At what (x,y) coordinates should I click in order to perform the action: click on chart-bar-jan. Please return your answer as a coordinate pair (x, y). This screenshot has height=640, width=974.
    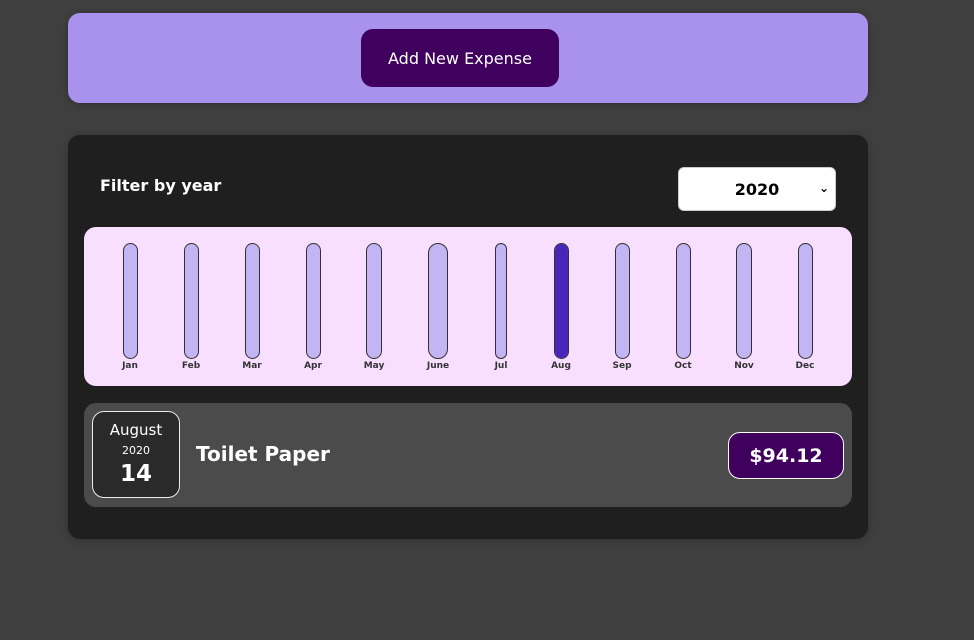
    Looking at the image, I should click on (130, 301).